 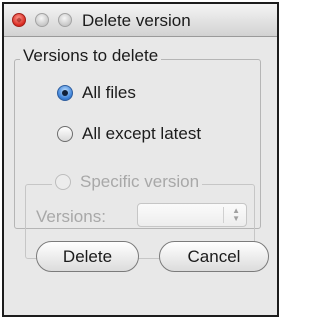 I want to click on radio-all-except-latest: All except latest, so click(x=129, y=134).